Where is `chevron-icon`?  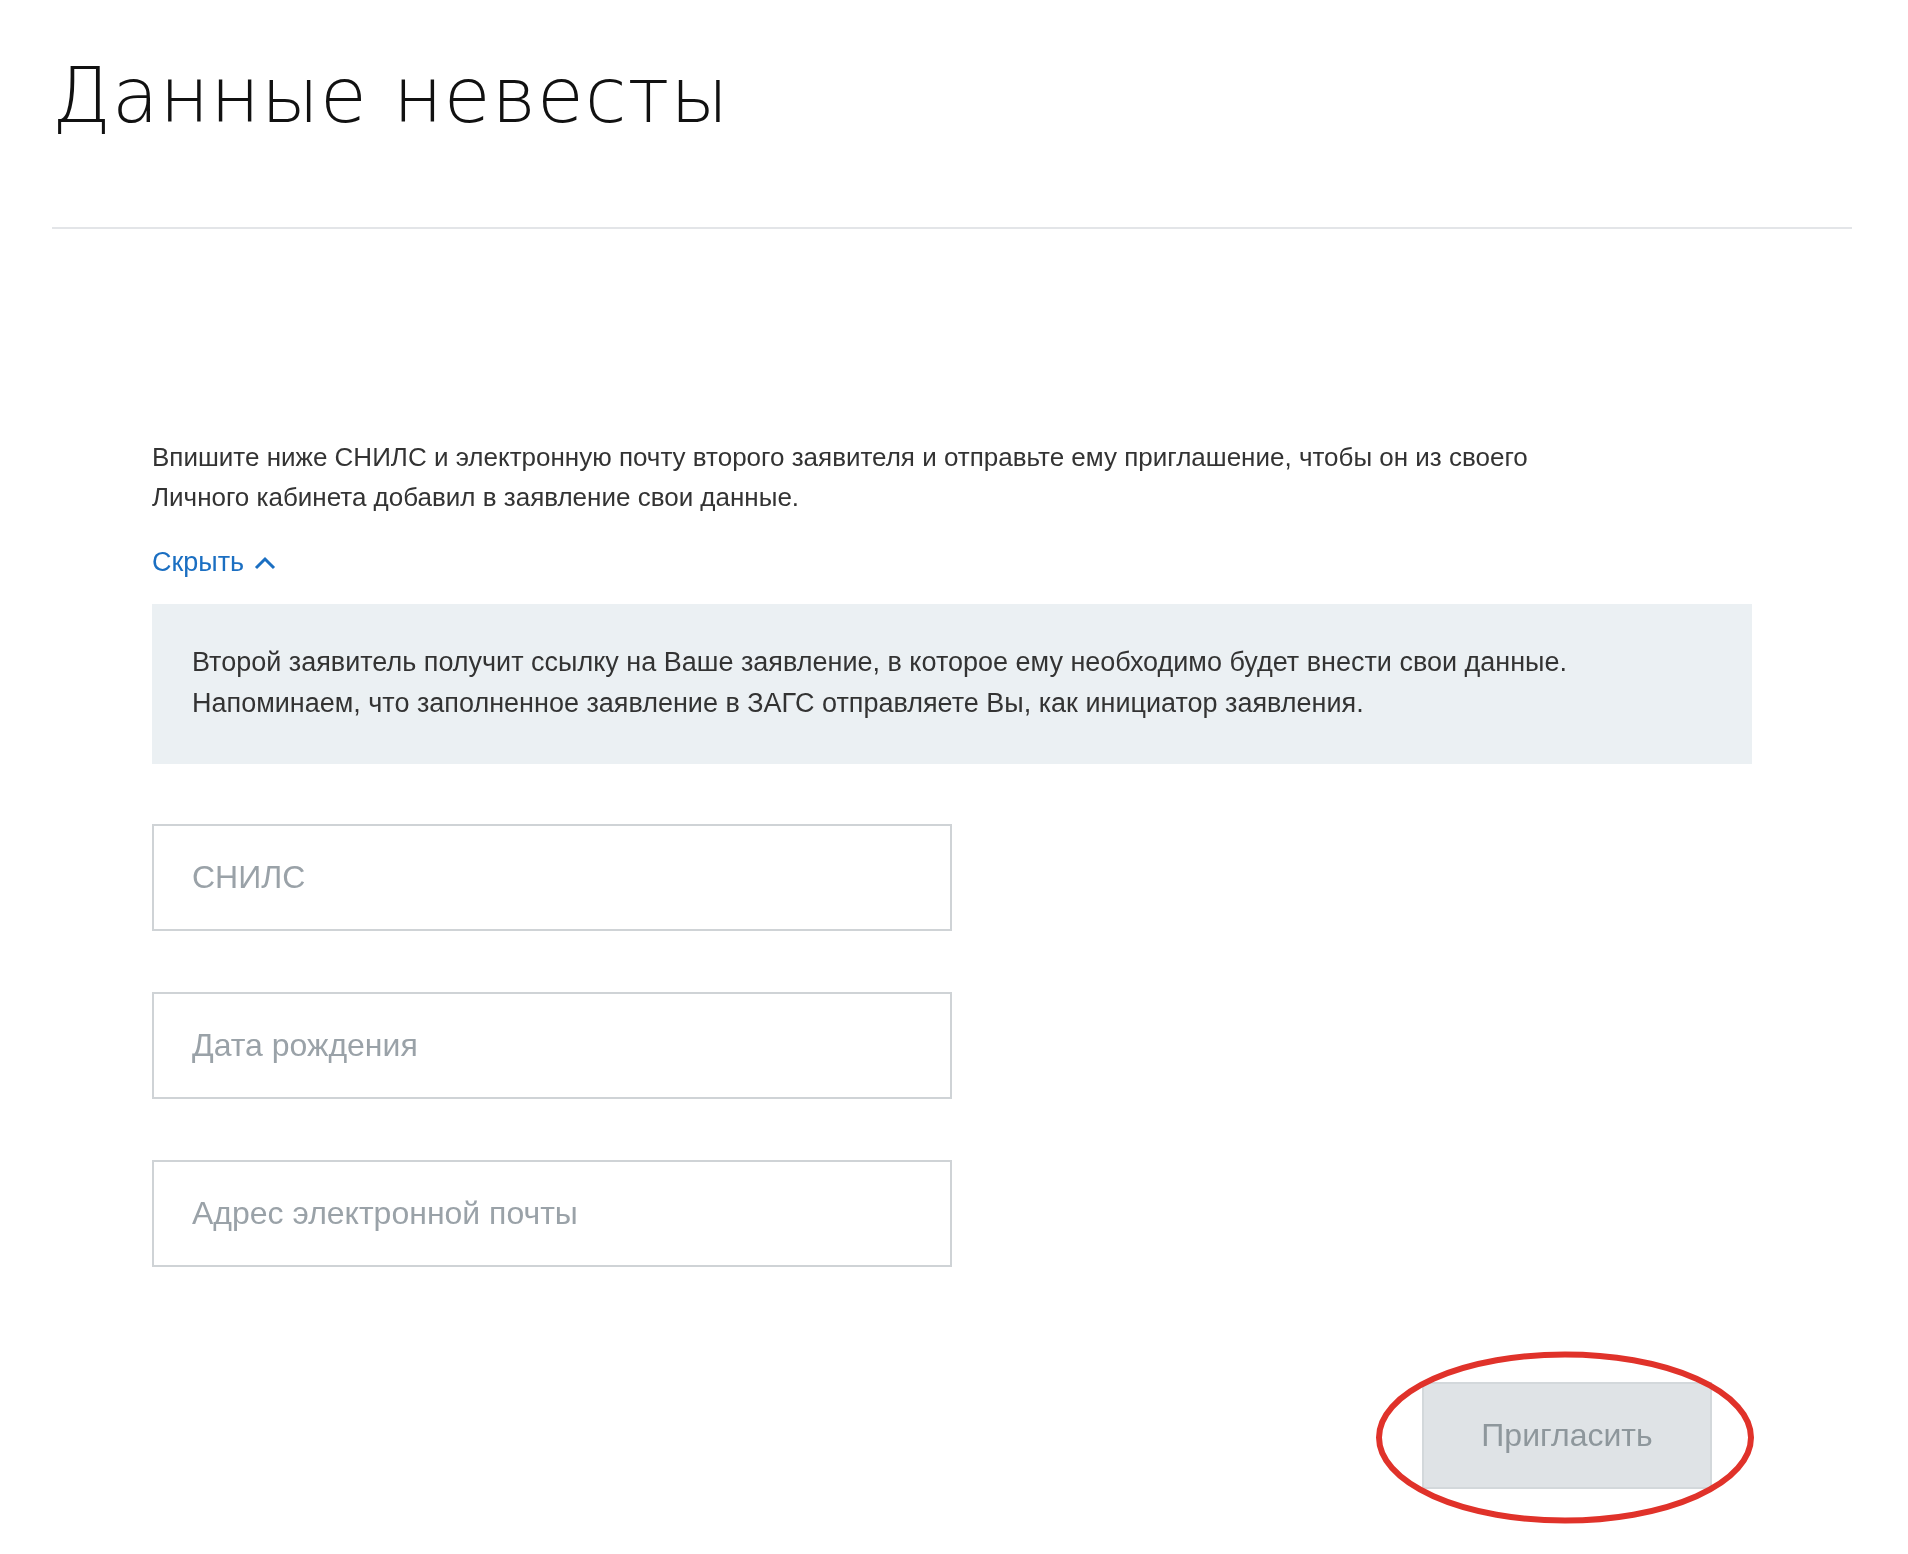 chevron-icon is located at coordinates (265, 562).